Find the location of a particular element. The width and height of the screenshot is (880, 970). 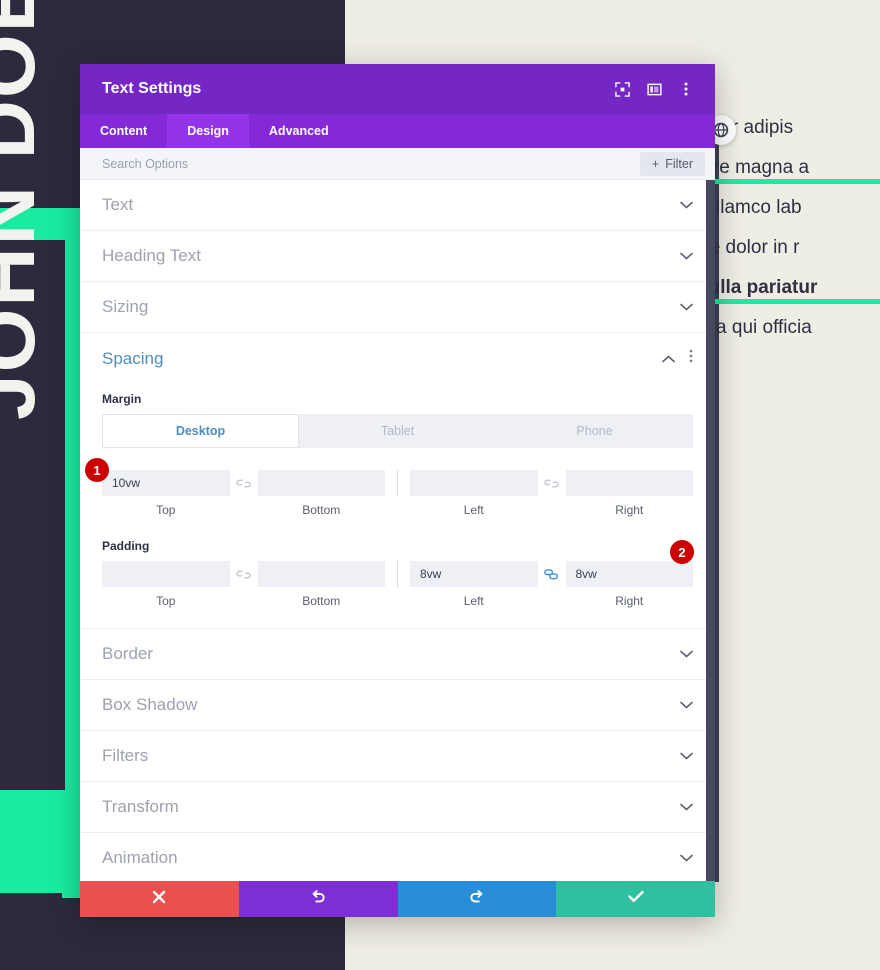

vertical-name-text: JOHN DOE is located at coordinates (26, 210).